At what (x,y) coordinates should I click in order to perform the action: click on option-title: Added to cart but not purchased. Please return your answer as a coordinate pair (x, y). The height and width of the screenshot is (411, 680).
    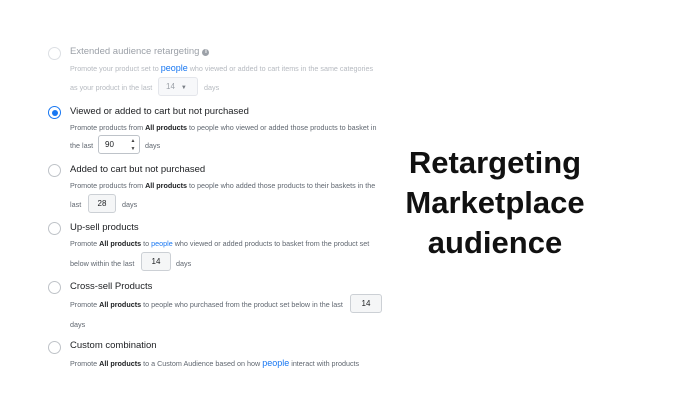
    Looking at the image, I should click on (138, 169).